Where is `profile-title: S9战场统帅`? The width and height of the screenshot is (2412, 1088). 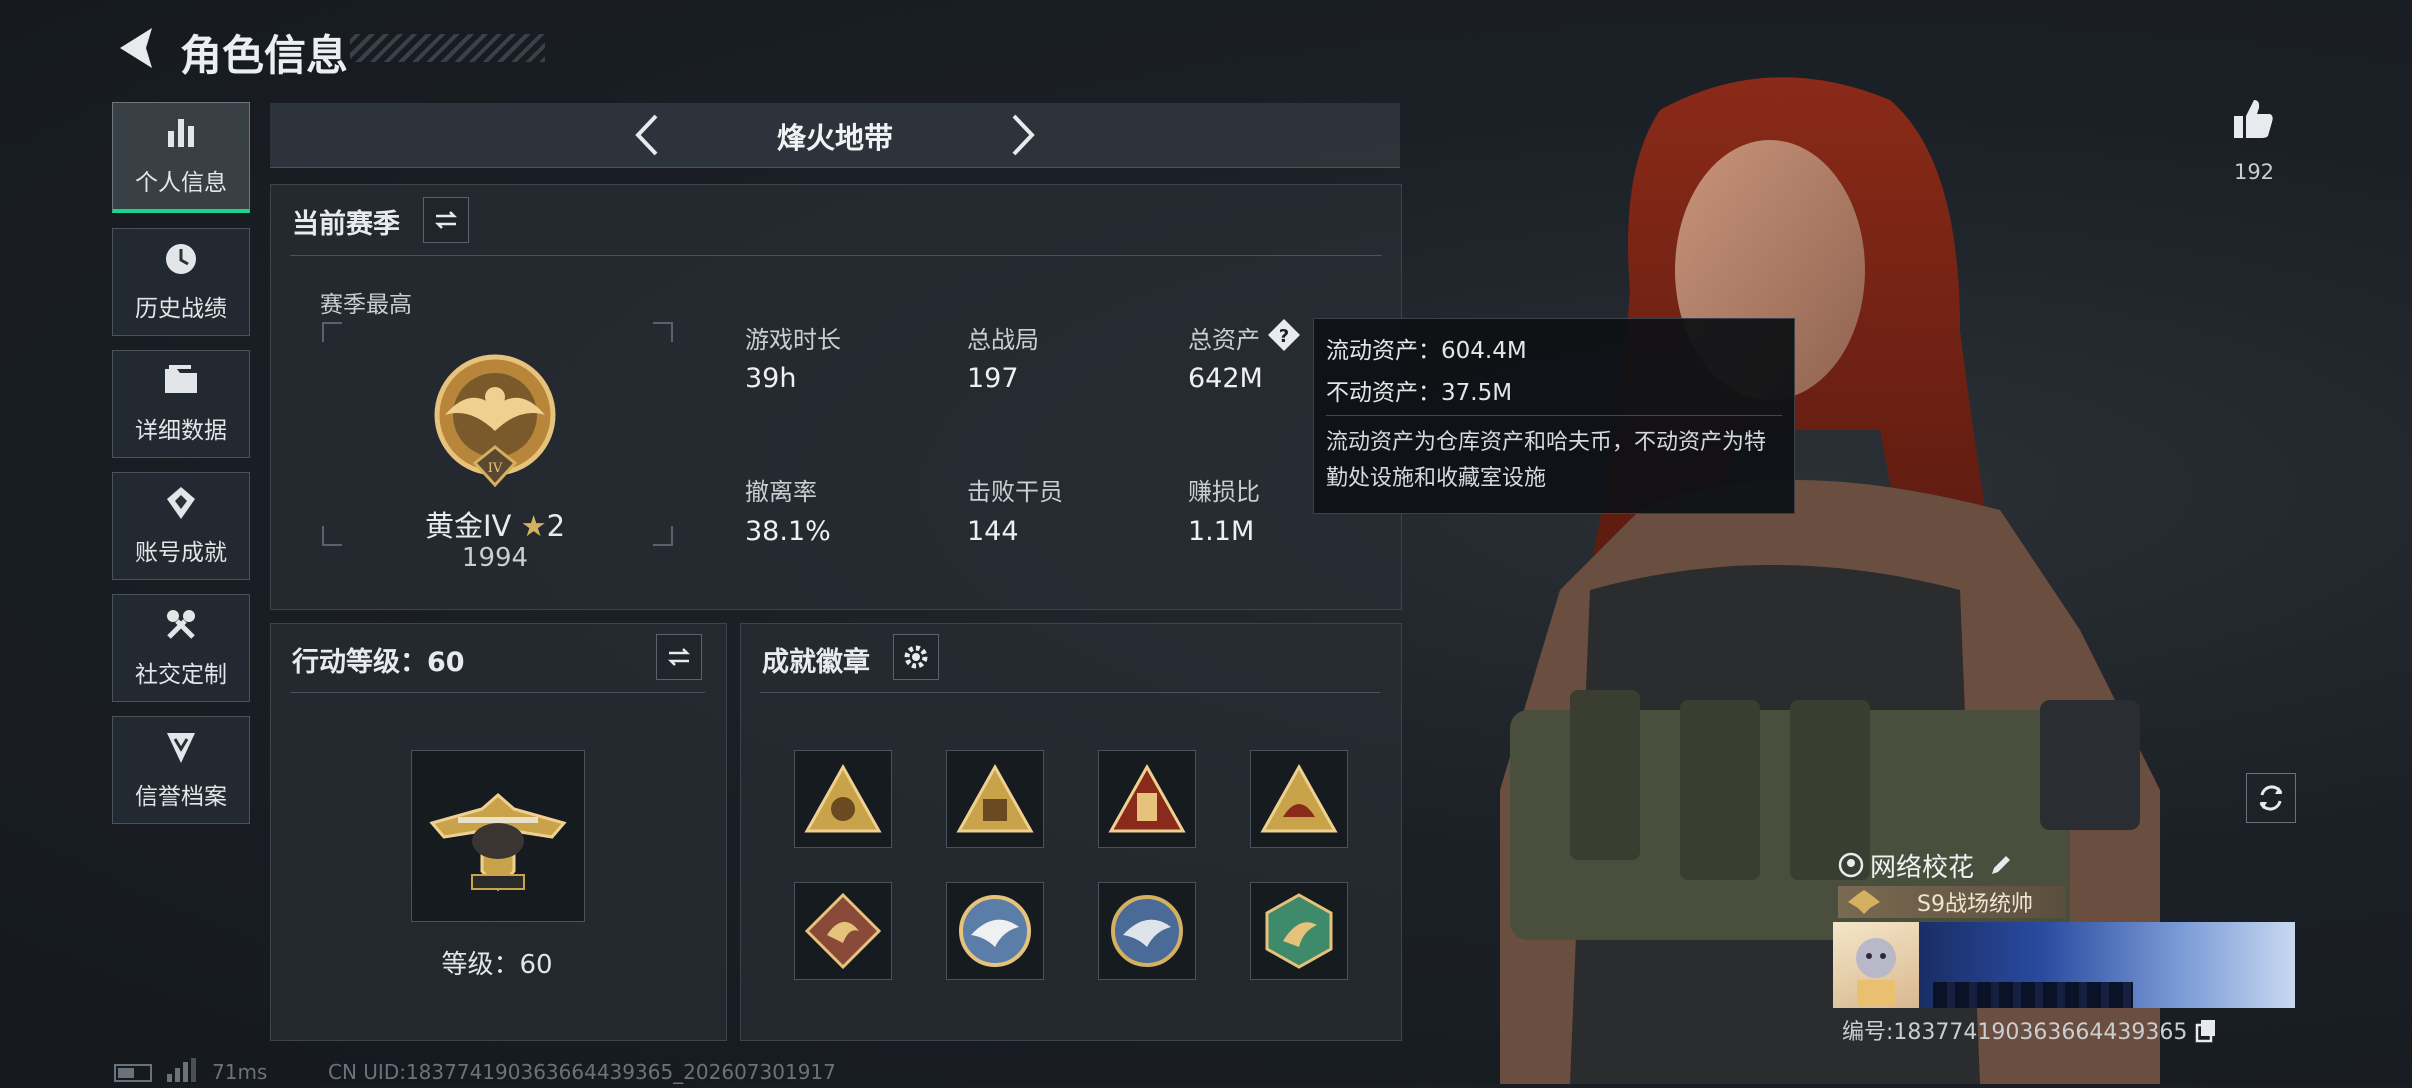
profile-title: S9战场统帅 is located at coordinates (1975, 904).